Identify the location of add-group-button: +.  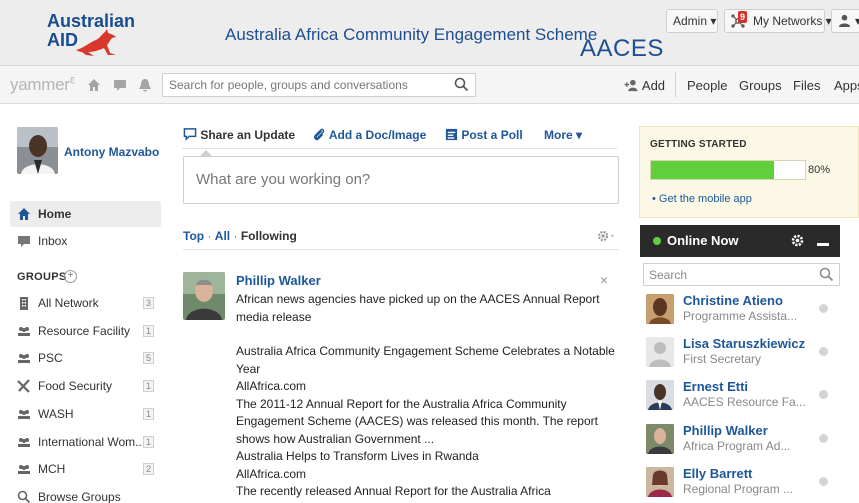
(70, 276).